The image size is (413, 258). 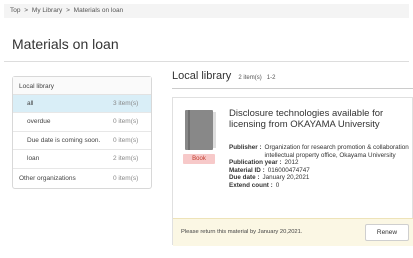 What do you see at coordinates (82, 104) in the screenshot?
I see `sidebar-item-all: all 3 item(s)` at bounding box center [82, 104].